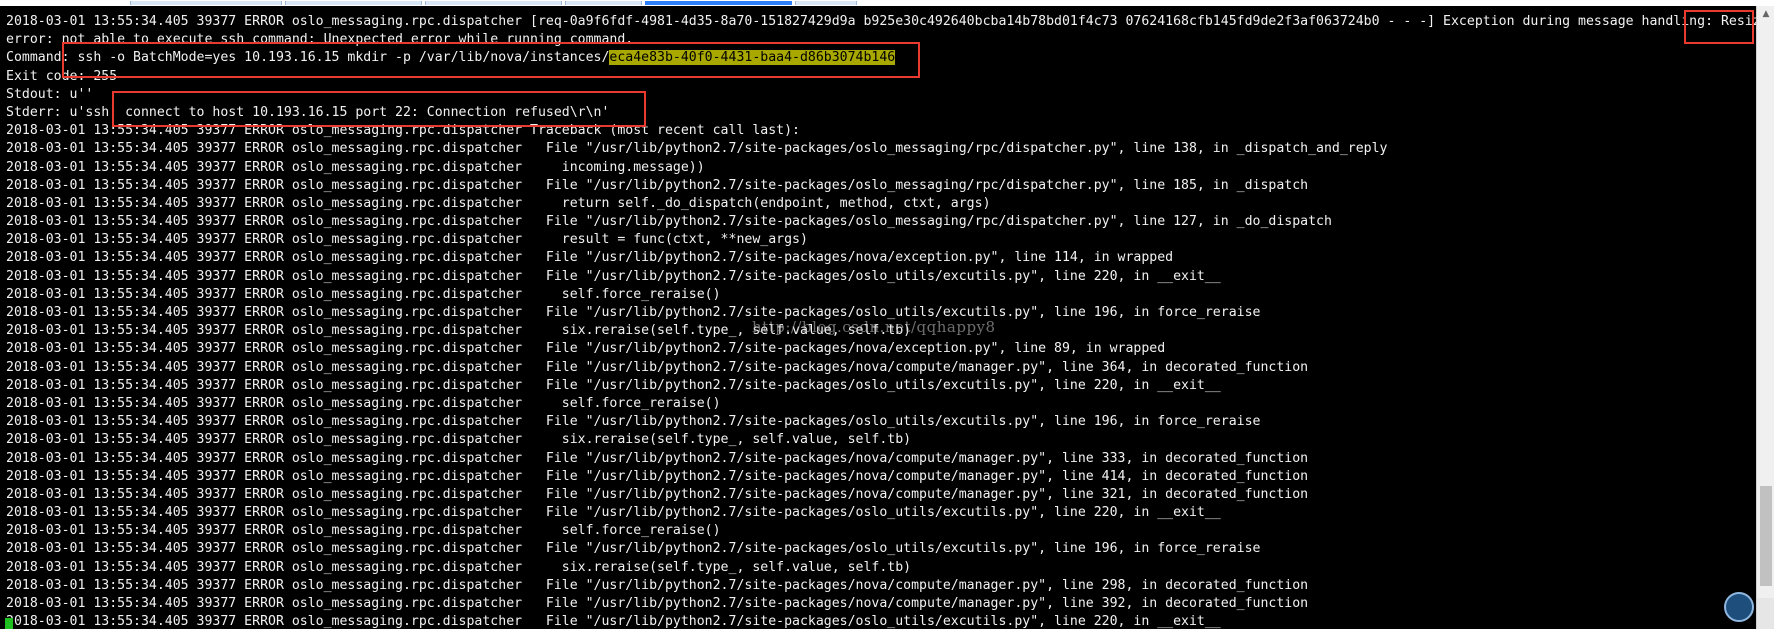 Image resolution: width=1774 pixels, height=629 pixels. What do you see at coordinates (1719, 27) in the screenshot?
I see `annotation-box-resize` at bounding box center [1719, 27].